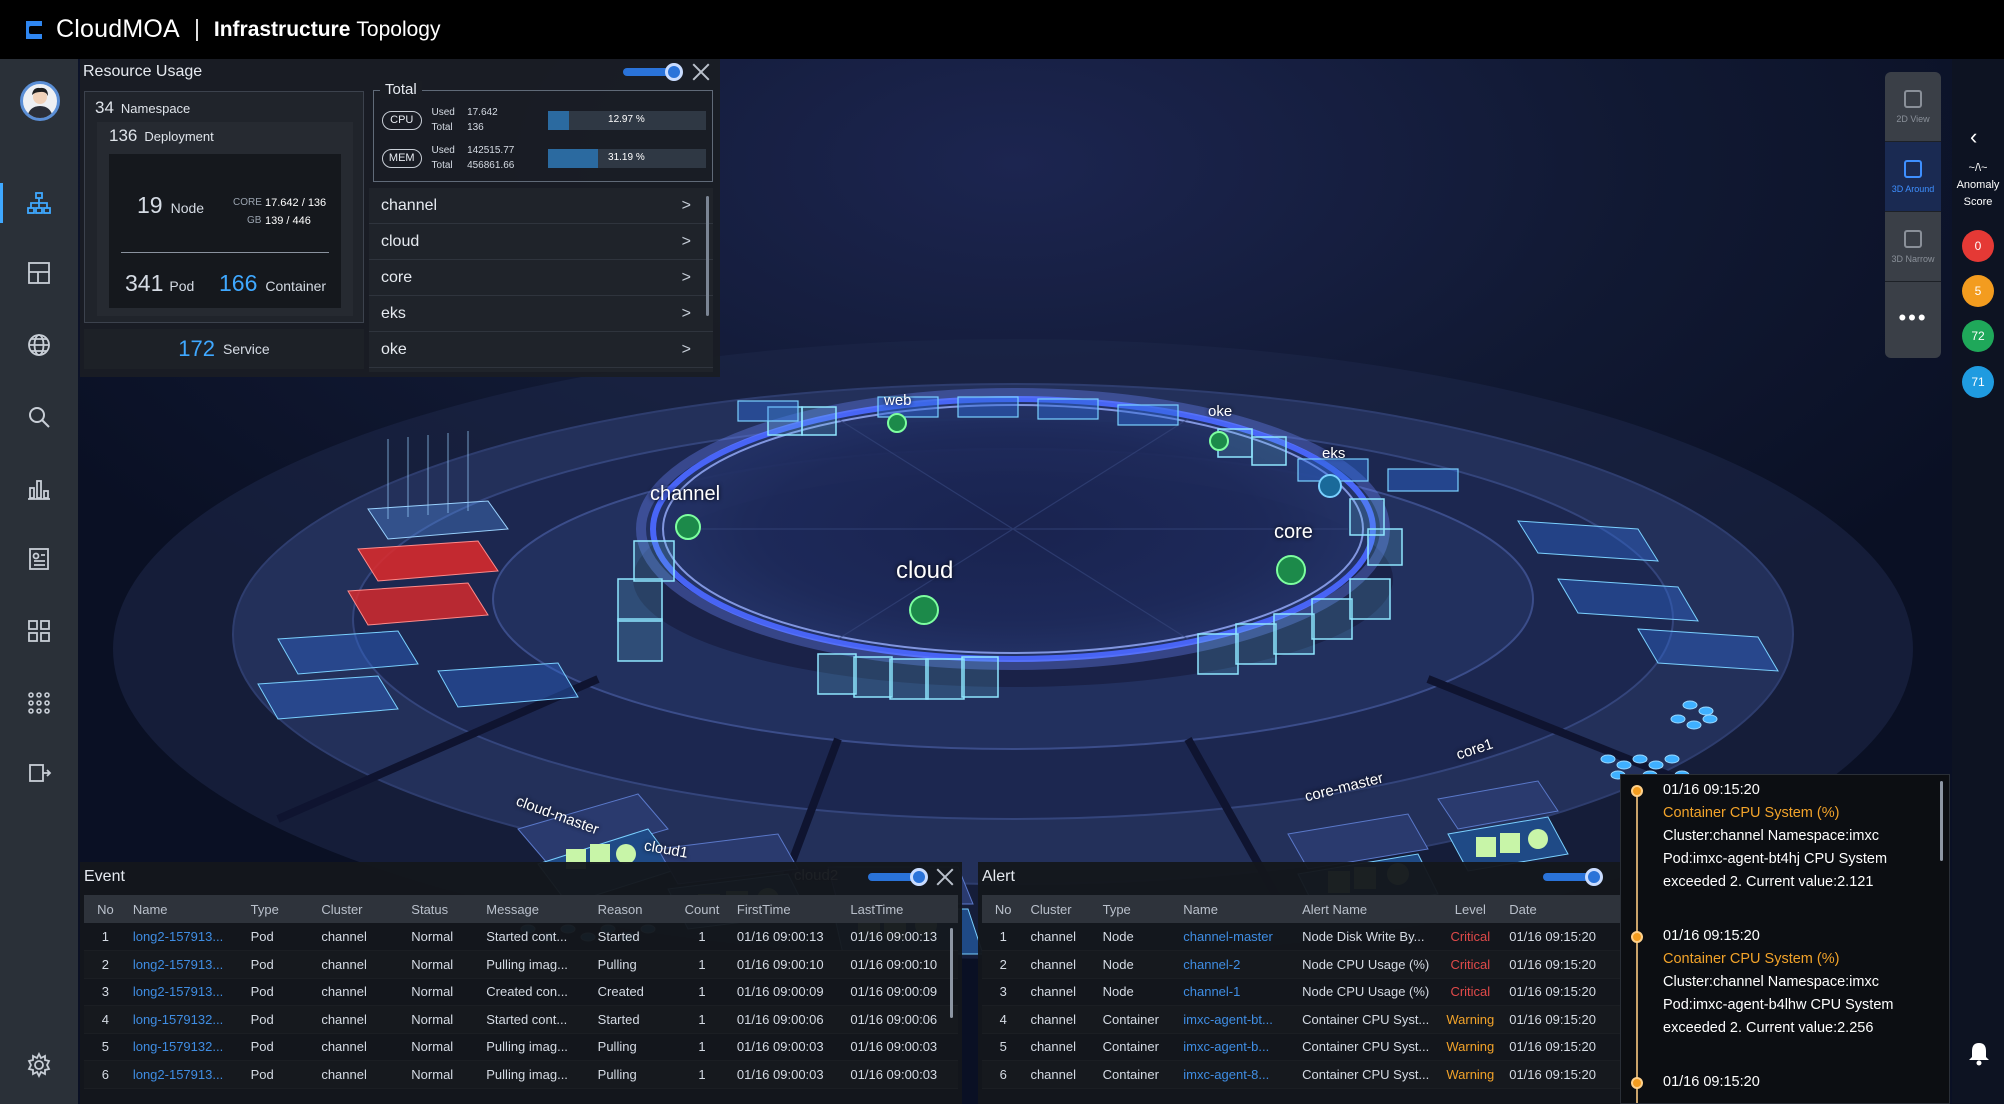  Describe the element at coordinates (1367, 909) in the screenshot. I see `alert-column-header: Alert Name` at that location.